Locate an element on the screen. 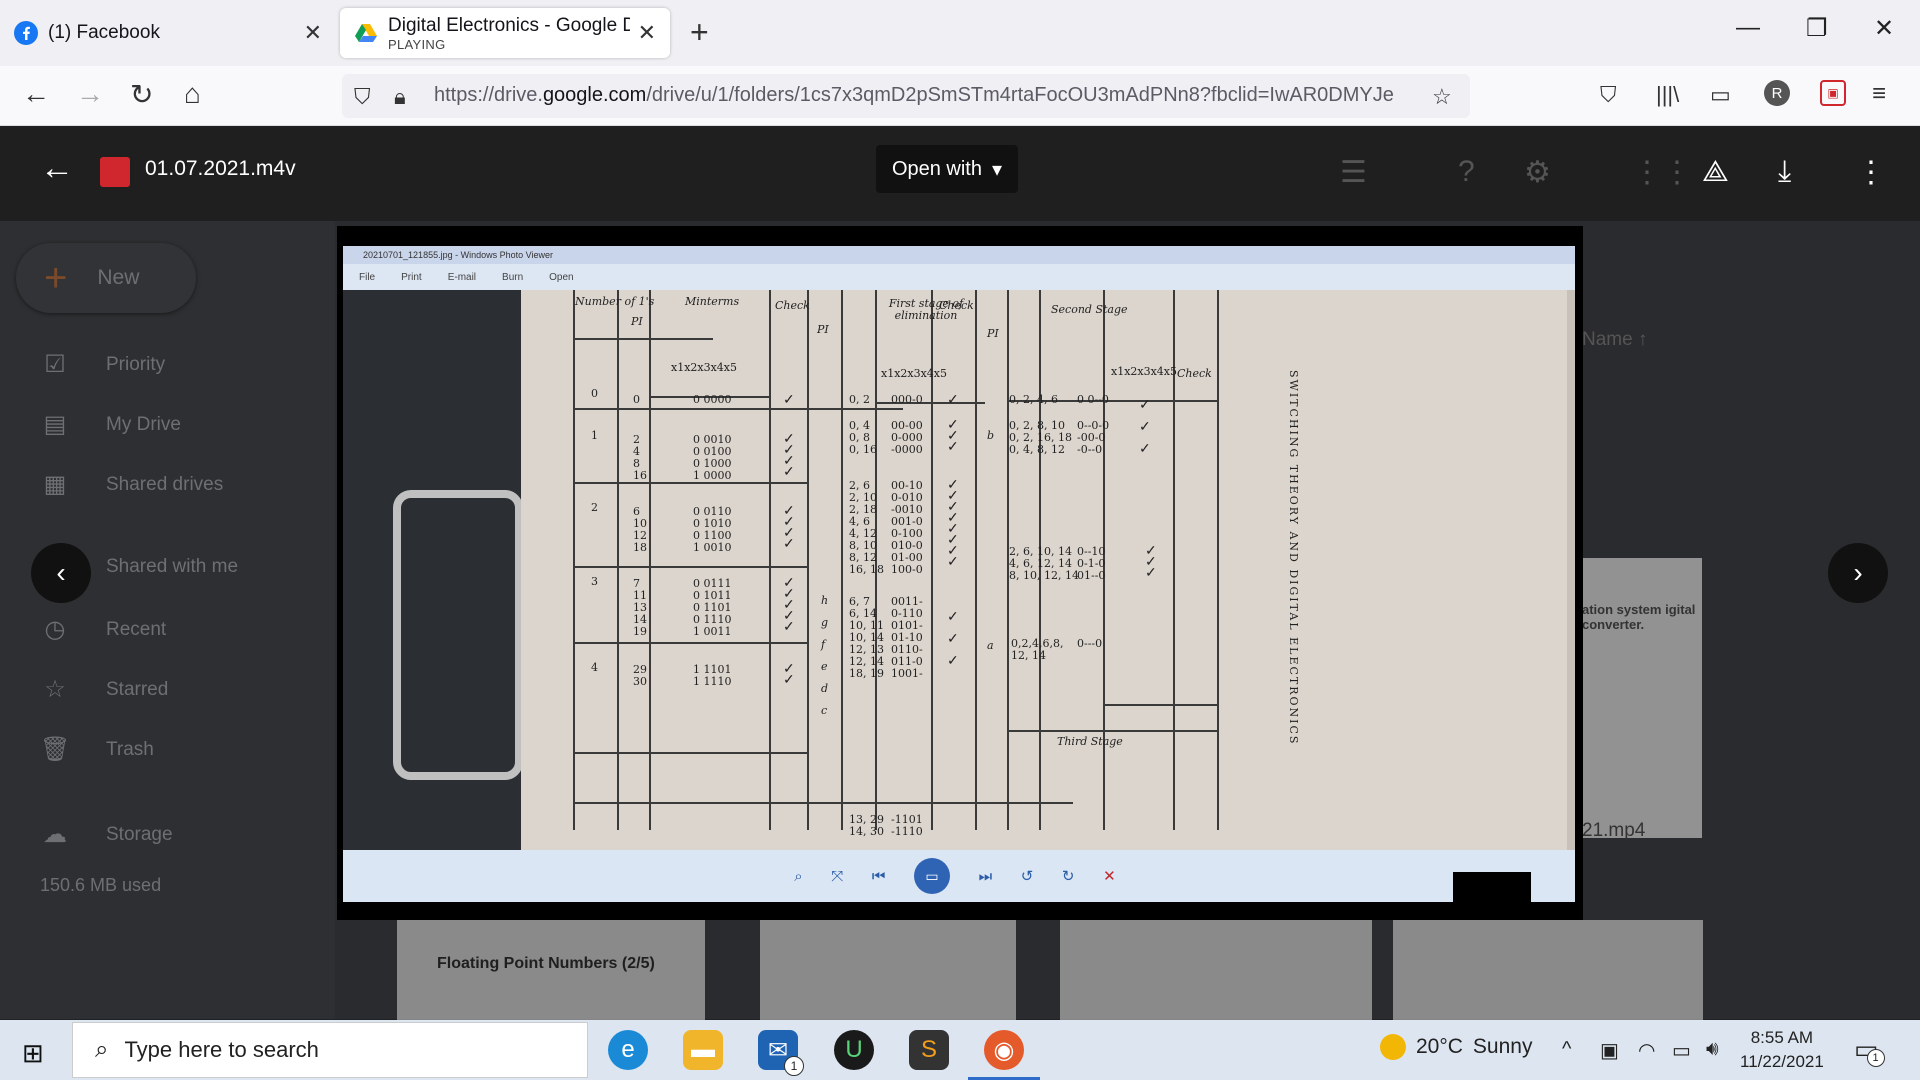  sidebar-item-shared-drives: ▦ Shared drives is located at coordinates (132, 484).